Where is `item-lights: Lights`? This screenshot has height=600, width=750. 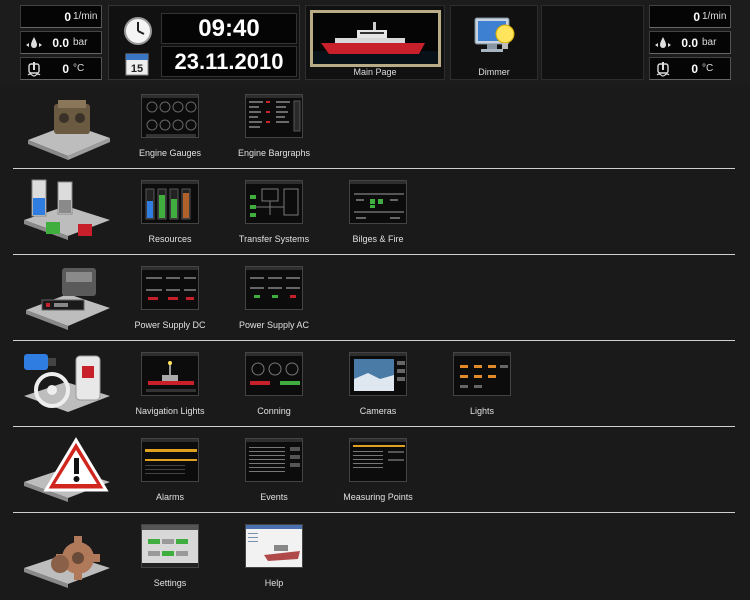
item-lights: Lights is located at coordinates (482, 385).